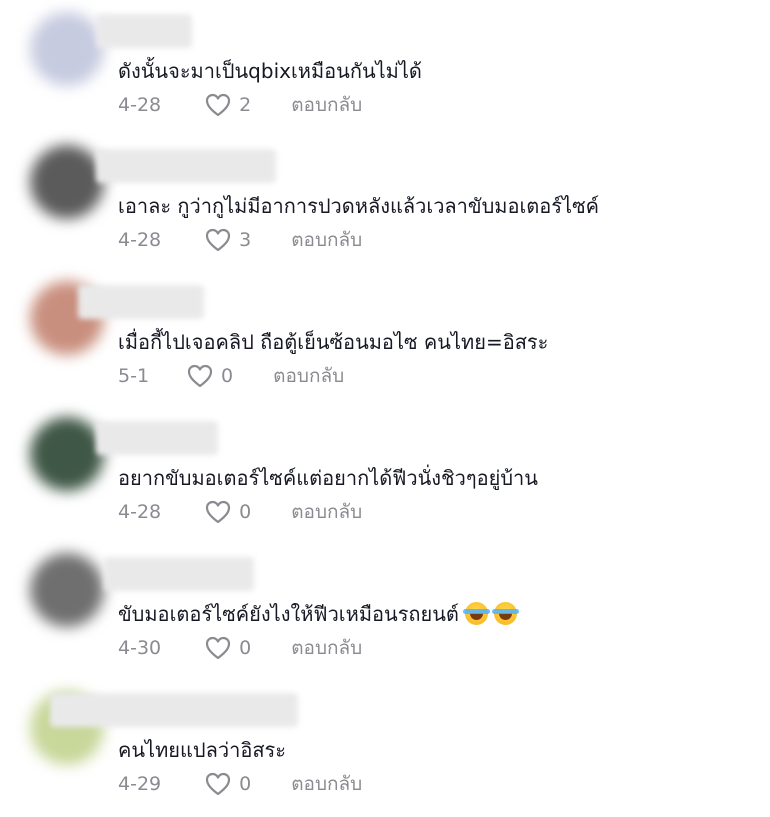 Image resolution: width=770 pixels, height=817 pixels. Describe the element at coordinates (288, 614) in the screenshot. I see `comment-text-content: ขับมอเตอร์ไซค์ยังไงให้ฟีวเหมือนรถยนต์` at that location.